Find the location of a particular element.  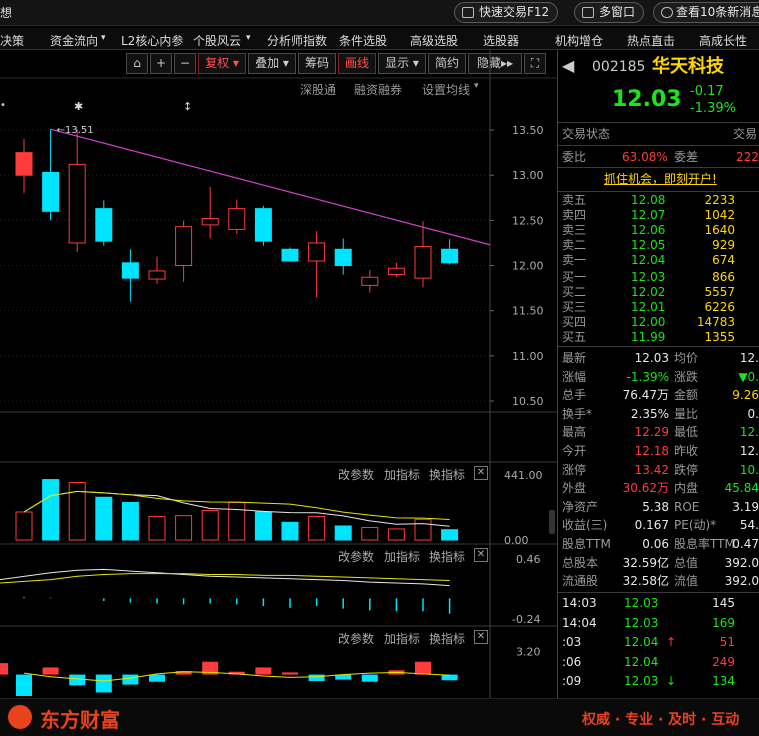

prev-stock-icon: ◀ is located at coordinates (568, 66).